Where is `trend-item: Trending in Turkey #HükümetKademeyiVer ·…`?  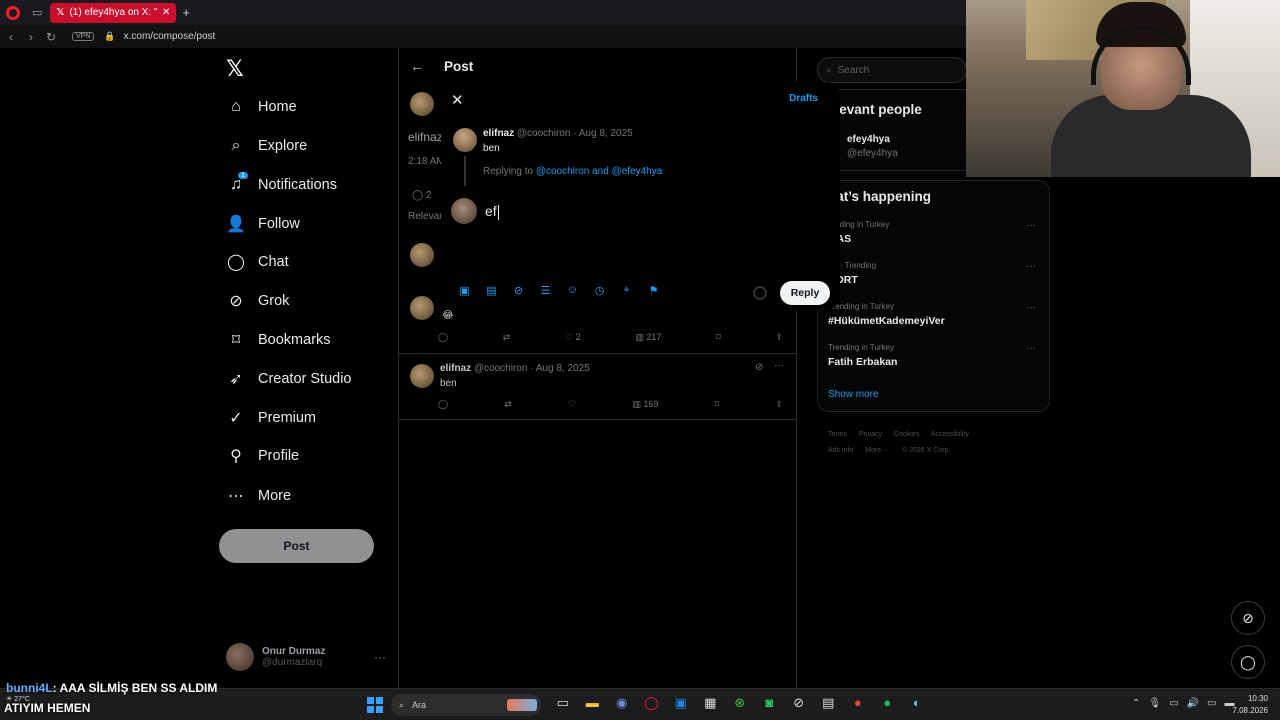 trend-item: Trending in Turkey #HükümetKademeyiVer ·… is located at coordinates (938, 314).